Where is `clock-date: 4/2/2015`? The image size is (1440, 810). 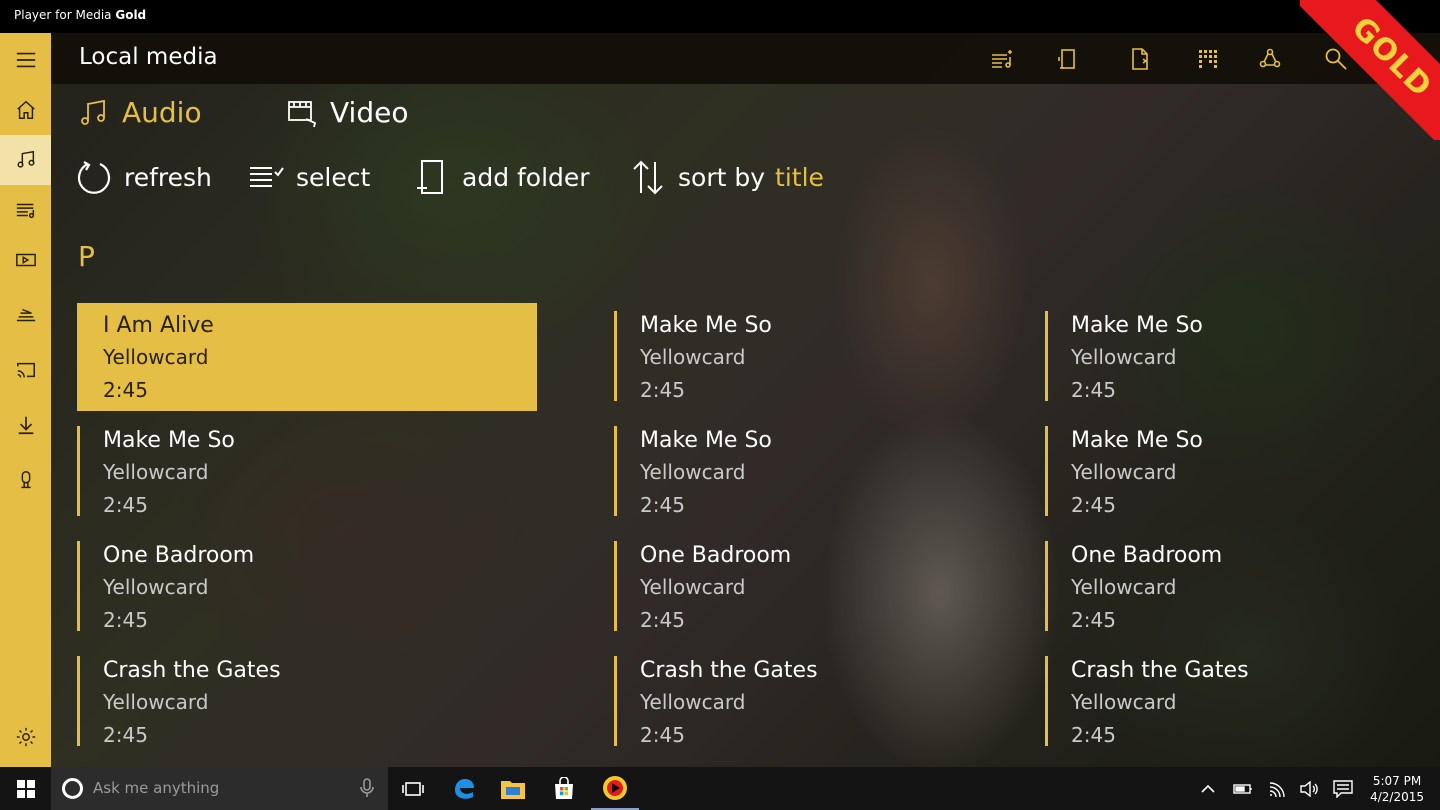 clock-date: 4/2/2015 is located at coordinates (1397, 797).